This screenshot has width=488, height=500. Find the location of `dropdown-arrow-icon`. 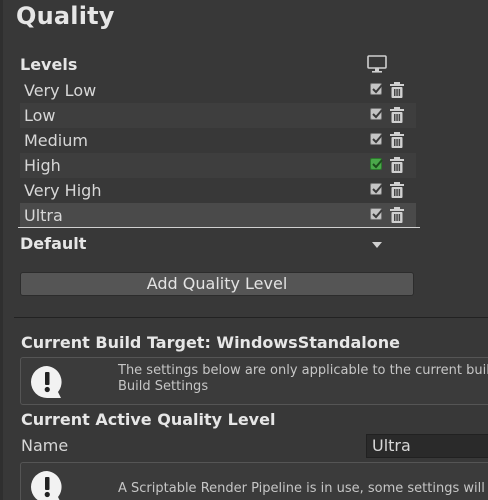

dropdown-arrow-icon is located at coordinates (377, 245).